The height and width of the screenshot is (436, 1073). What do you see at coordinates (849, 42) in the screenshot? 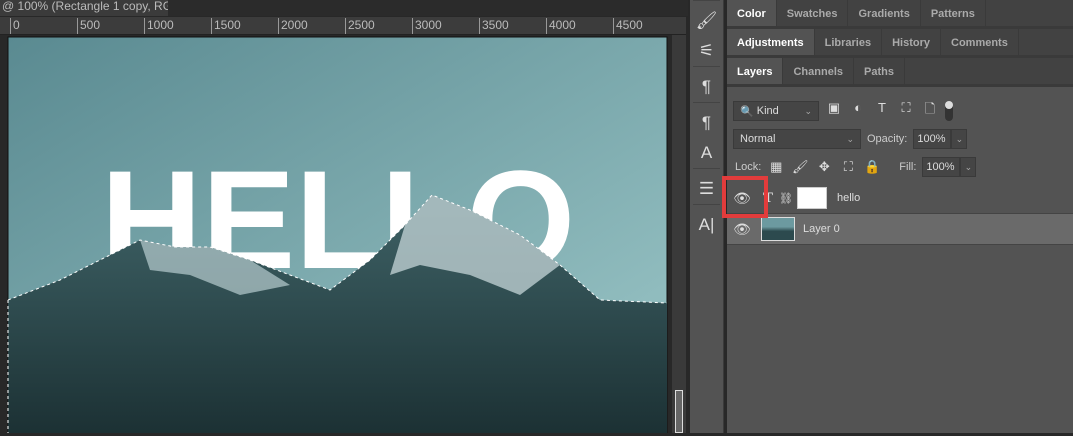
I see `tab-libraries: Libraries` at bounding box center [849, 42].